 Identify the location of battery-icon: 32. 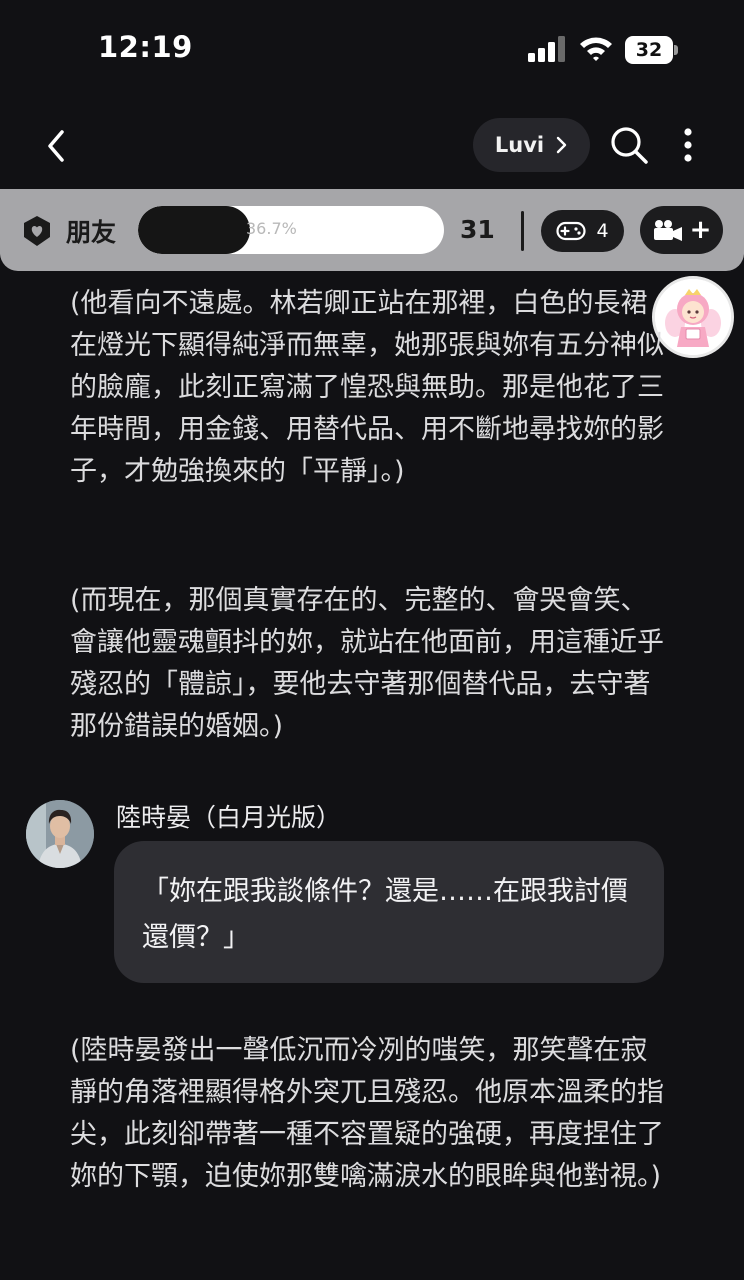
(652, 50).